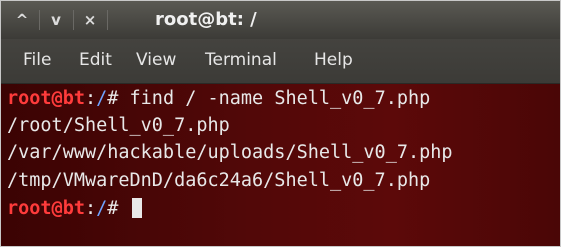 This screenshot has height=247, width=561. Describe the element at coordinates (22, 20) in the screenshot. I see `maximize-icon: ^` at that location.